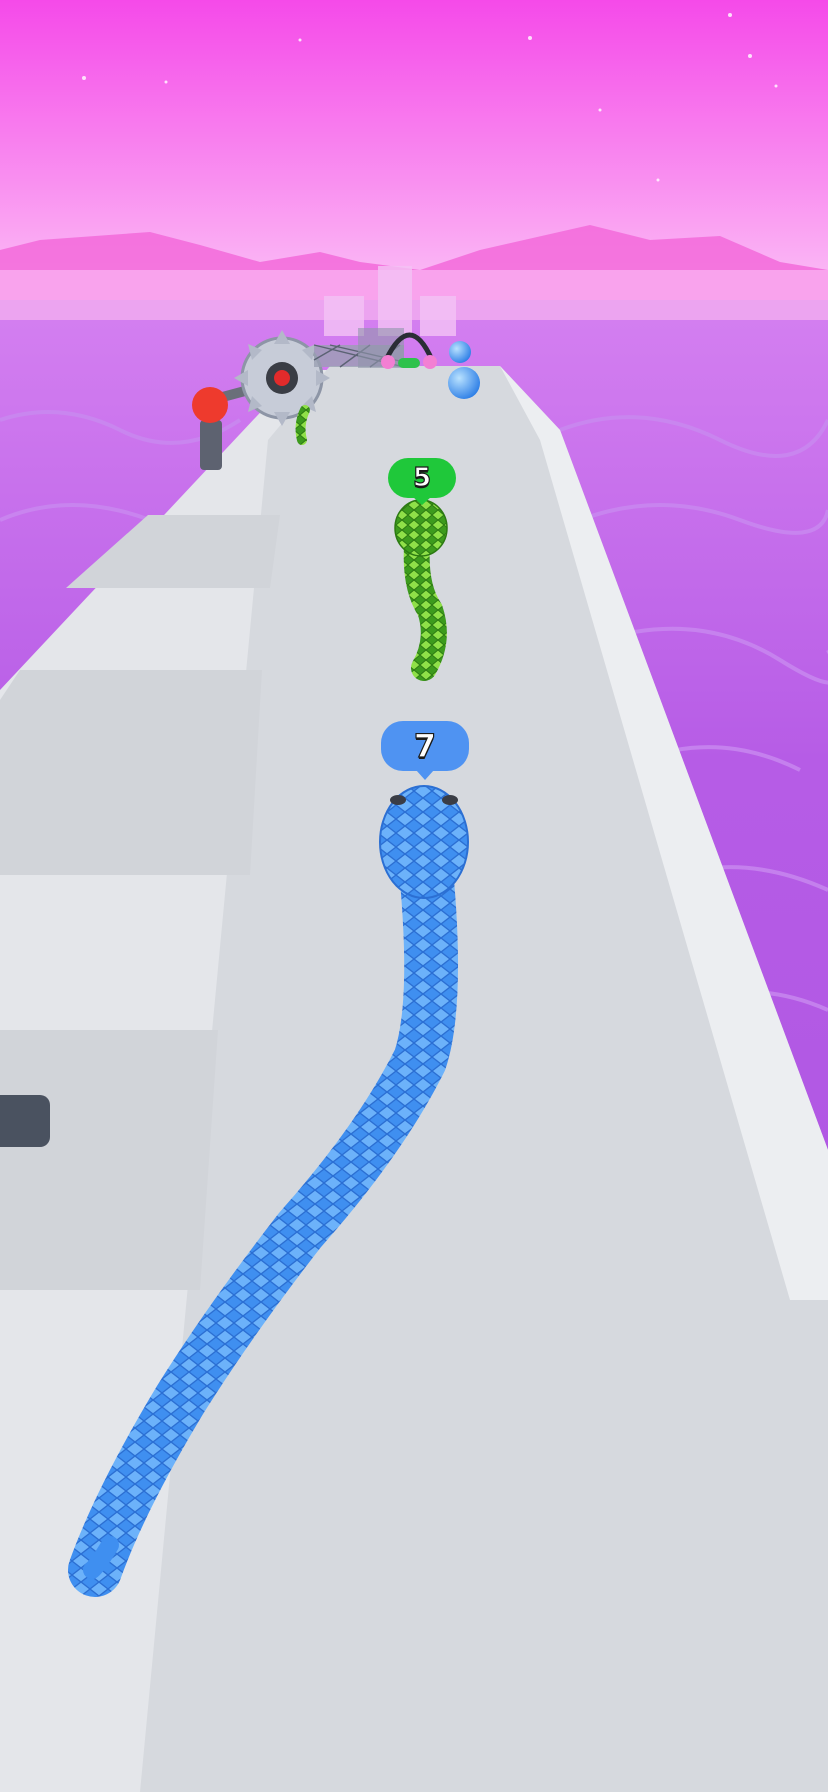 Image resolution: width=828 pixels, height=1792 pixels. What do you see at coordinates (422, 481) in the screenshot?
I see `enemy-length-badge: 5` at bounding box center [422, 481].